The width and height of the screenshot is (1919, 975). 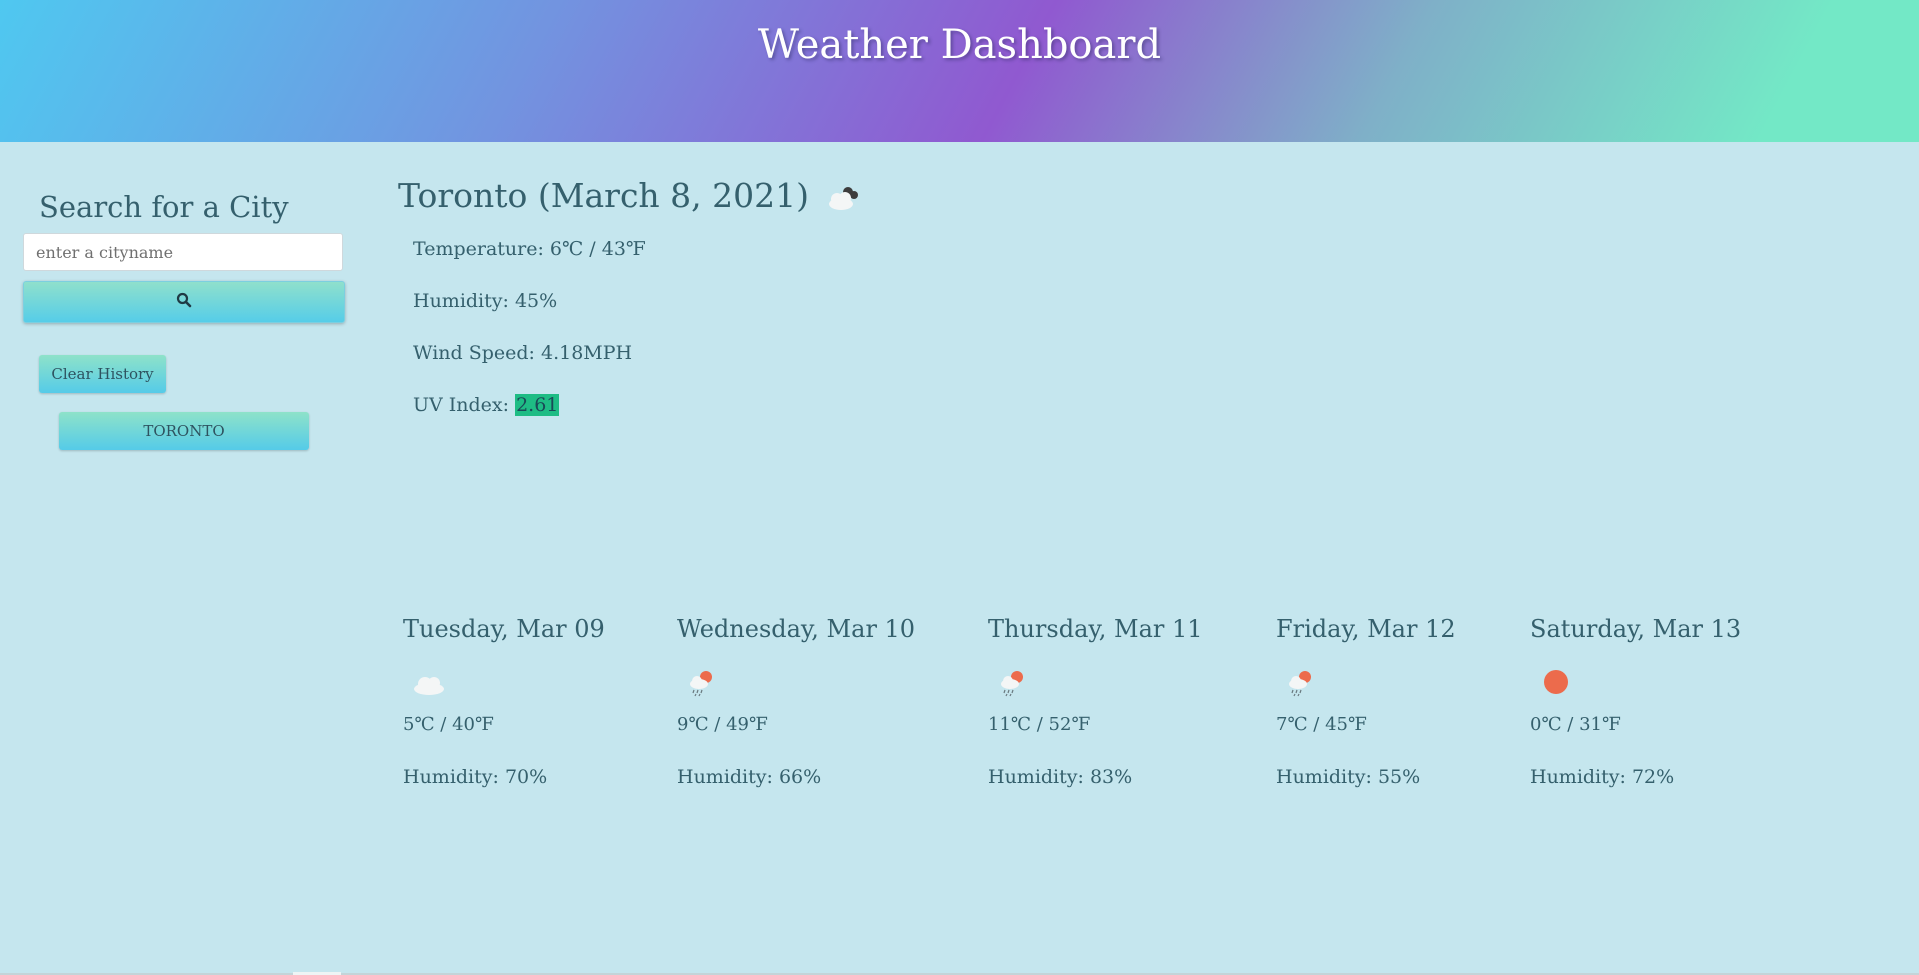 What do you see at coordinates (475, 777) in the screenshot?
I see `forecast-humidity: Humidity: 70%` at bounding box center [475, 777].